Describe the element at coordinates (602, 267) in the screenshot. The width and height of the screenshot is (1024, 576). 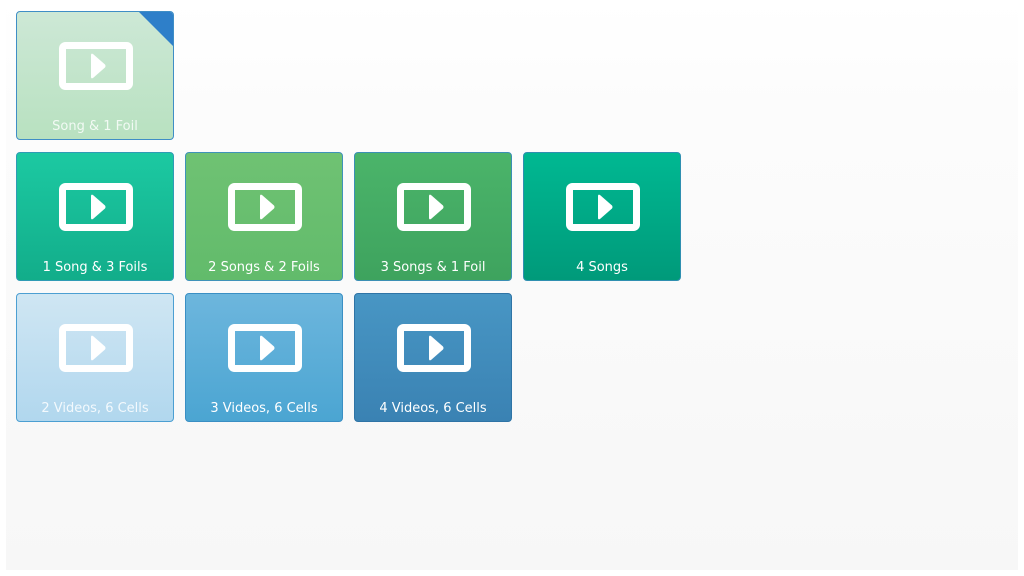
I see `tile-label: 4 Songs` at that location.